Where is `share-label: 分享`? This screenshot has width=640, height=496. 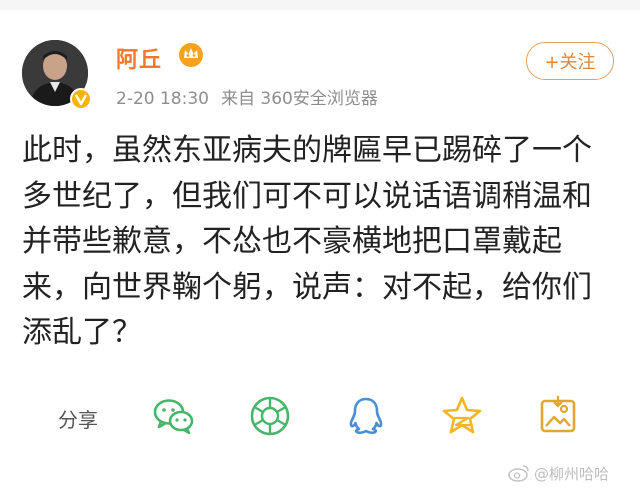
share-label: 分享 is located at coordinates (78, 420).